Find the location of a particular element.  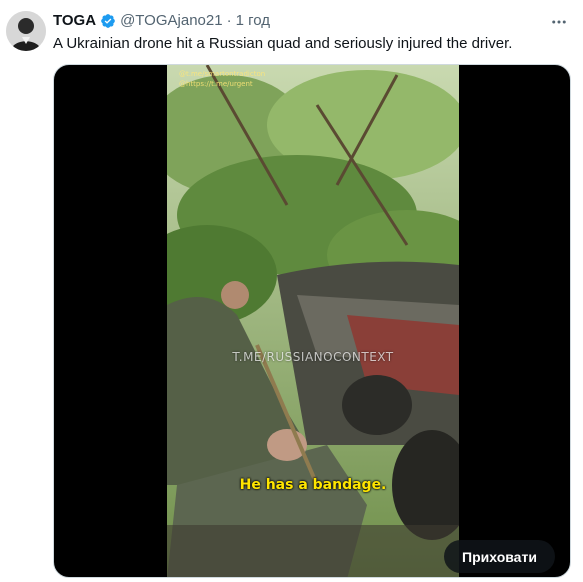

user-avatar-icon is located at coordinates (26, 31).